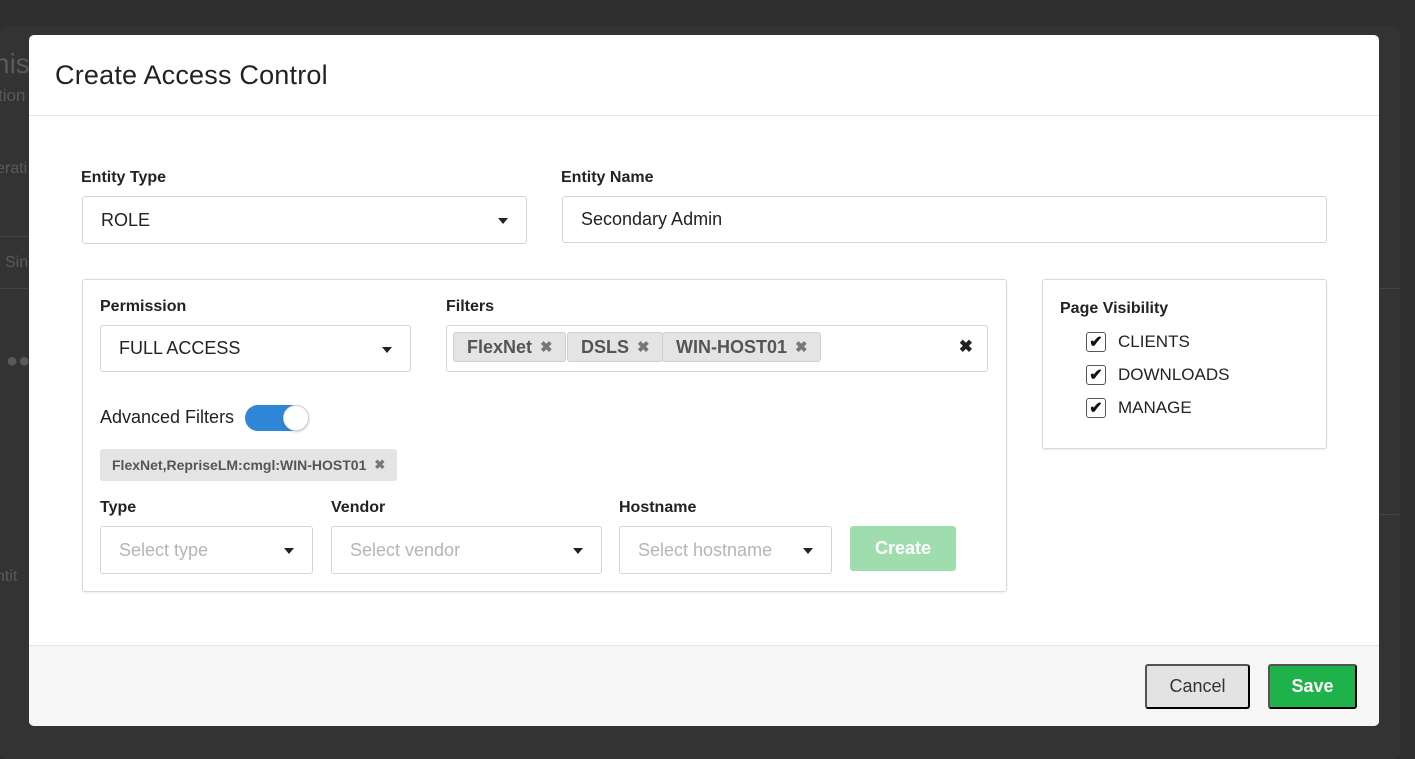 The width and height of the screenshot is (1415, 759). Describe the element at coordinates (1114, 308) in the screenshot. I see `page-visibility-label: Page Visibility` at that location.